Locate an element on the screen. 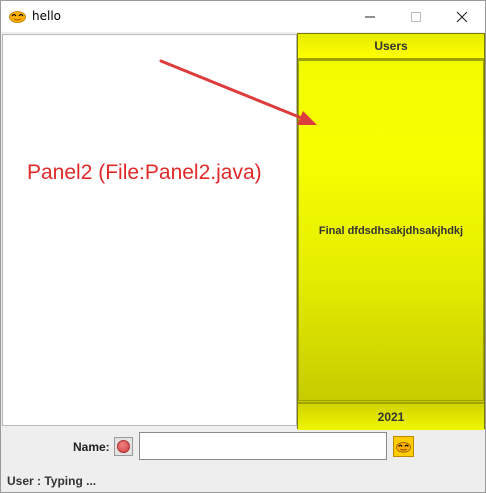 This screenshot has height=493, width=486. window-title: hello is located at coordinates (46, 16).